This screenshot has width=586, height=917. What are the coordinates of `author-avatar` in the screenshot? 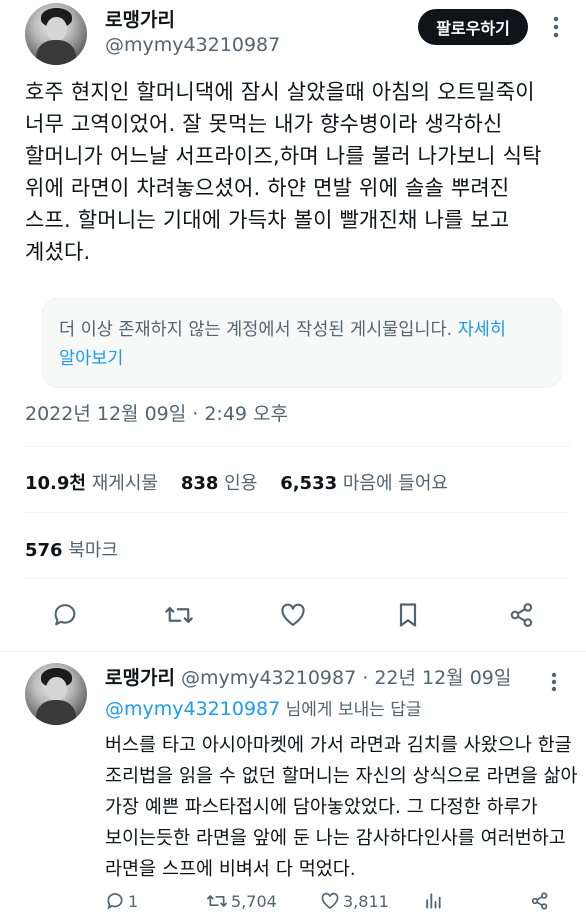 It's located at (56, 34).